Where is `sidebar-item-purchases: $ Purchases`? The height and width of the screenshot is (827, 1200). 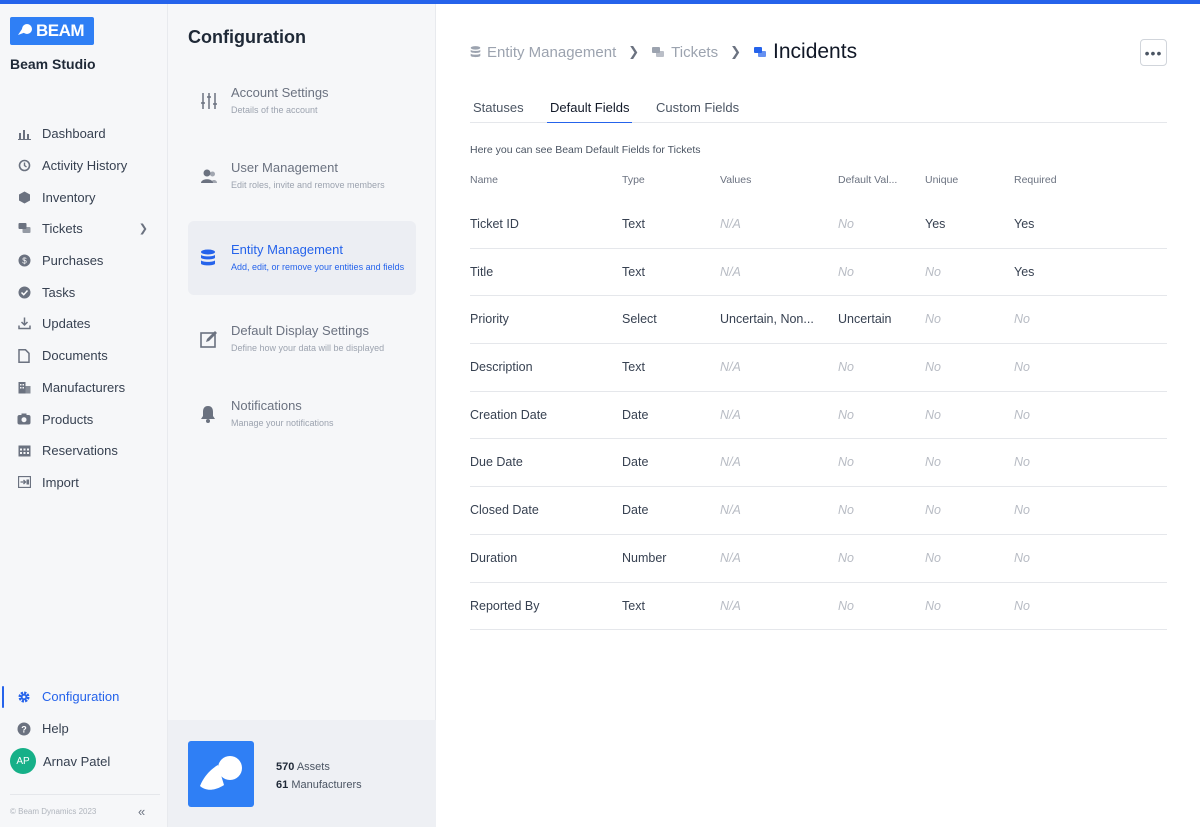 sidebar-item-purchases: $ Purchases is located at coordinates (84, 261).